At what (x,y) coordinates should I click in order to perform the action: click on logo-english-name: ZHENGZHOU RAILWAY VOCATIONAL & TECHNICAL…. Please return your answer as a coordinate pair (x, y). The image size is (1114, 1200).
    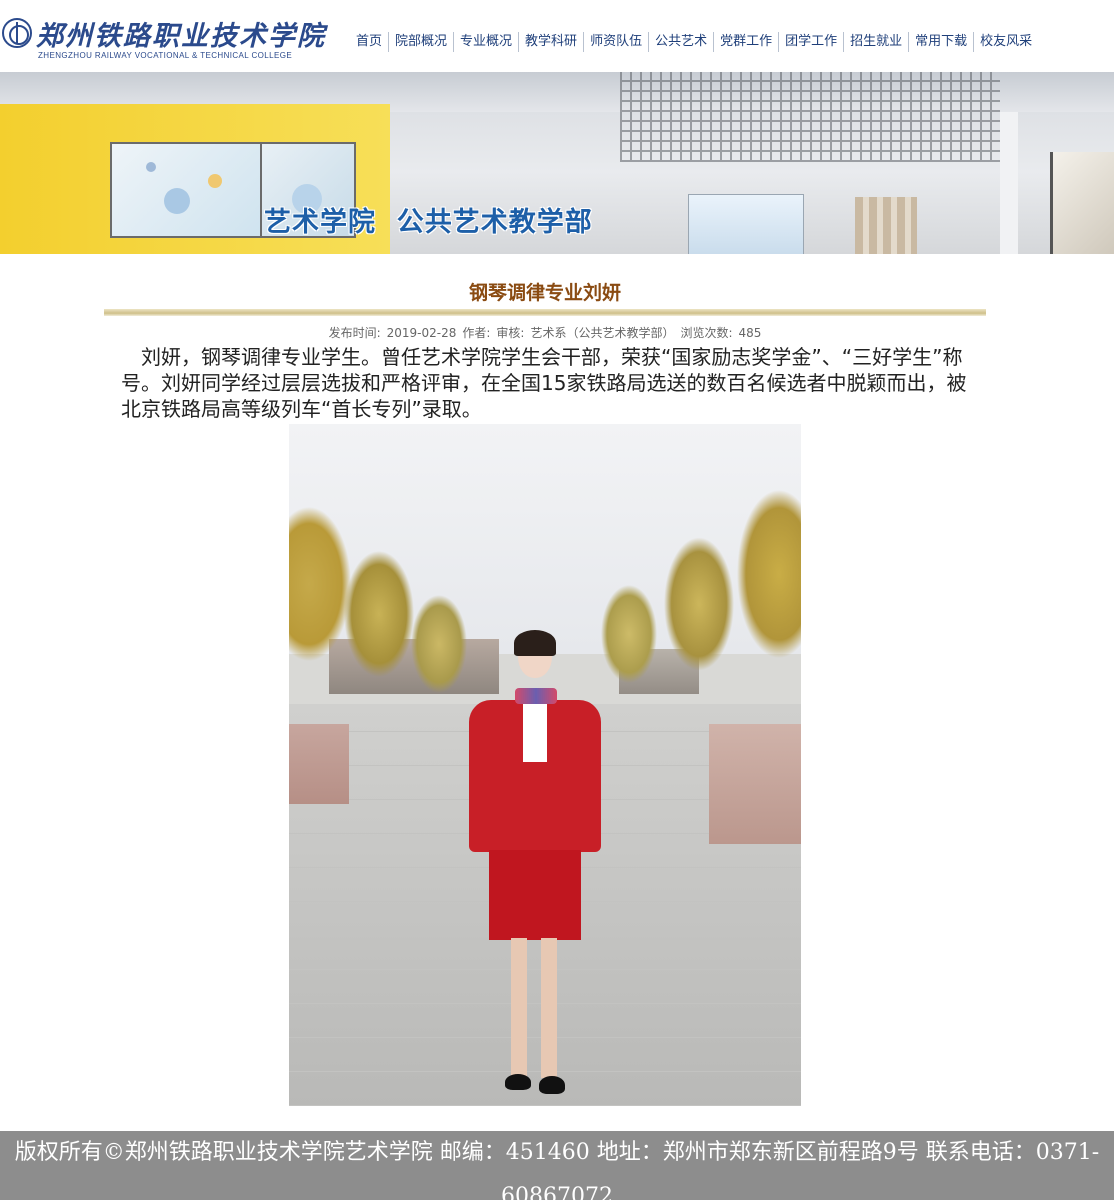
    Looking at the image, I should click on (165, 55).